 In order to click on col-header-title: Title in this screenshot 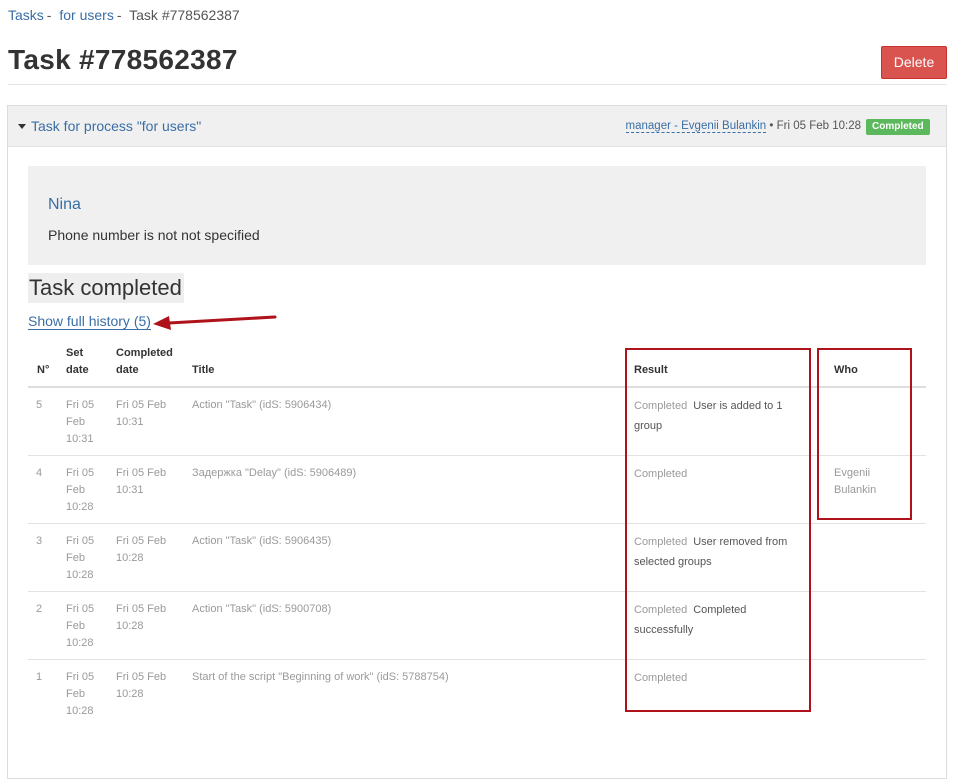, I will do `click(203, 370)`.